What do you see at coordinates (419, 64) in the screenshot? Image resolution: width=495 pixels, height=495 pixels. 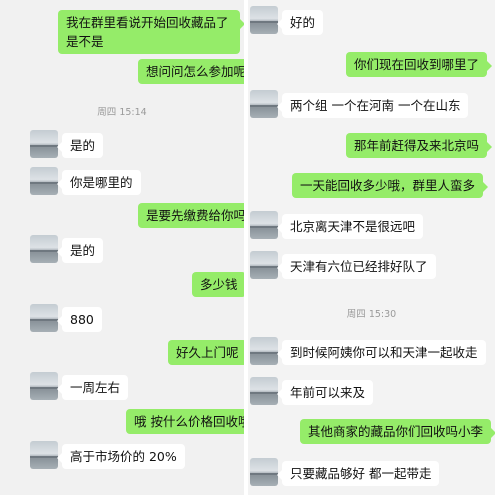 I see `sent-message: 你们现在回收到哪里了` at bounding box center [419, 64].